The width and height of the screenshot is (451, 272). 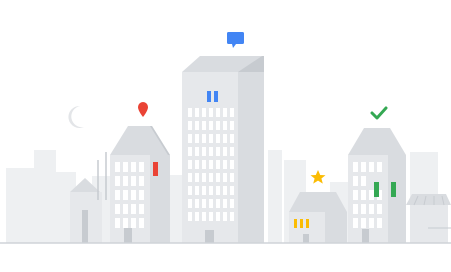 What do you see at coordinates (306, 238) in the screenshot?
I see `house-star-door` at bounding box center [306, 238].